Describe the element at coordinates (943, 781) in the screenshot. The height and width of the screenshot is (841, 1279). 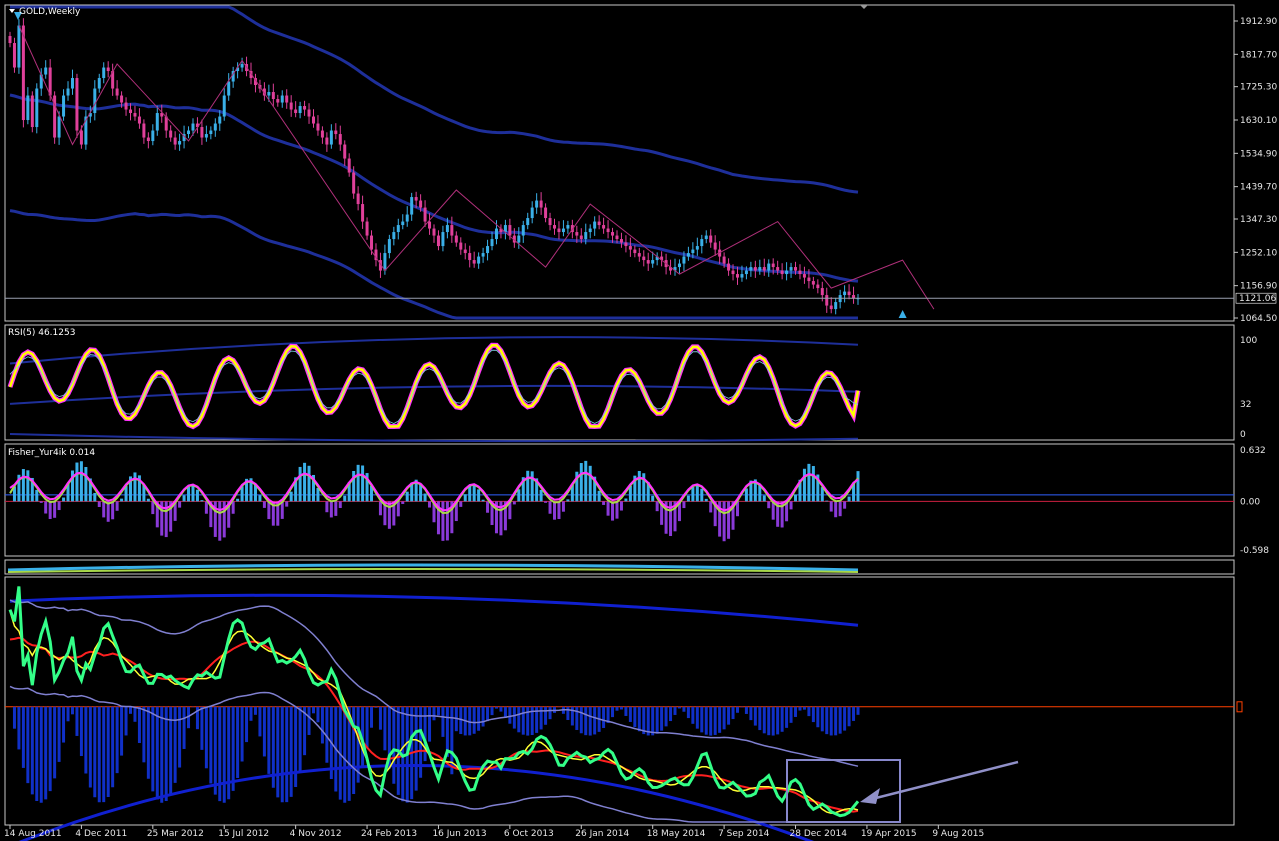
I see `annotation-arrow` at that location.